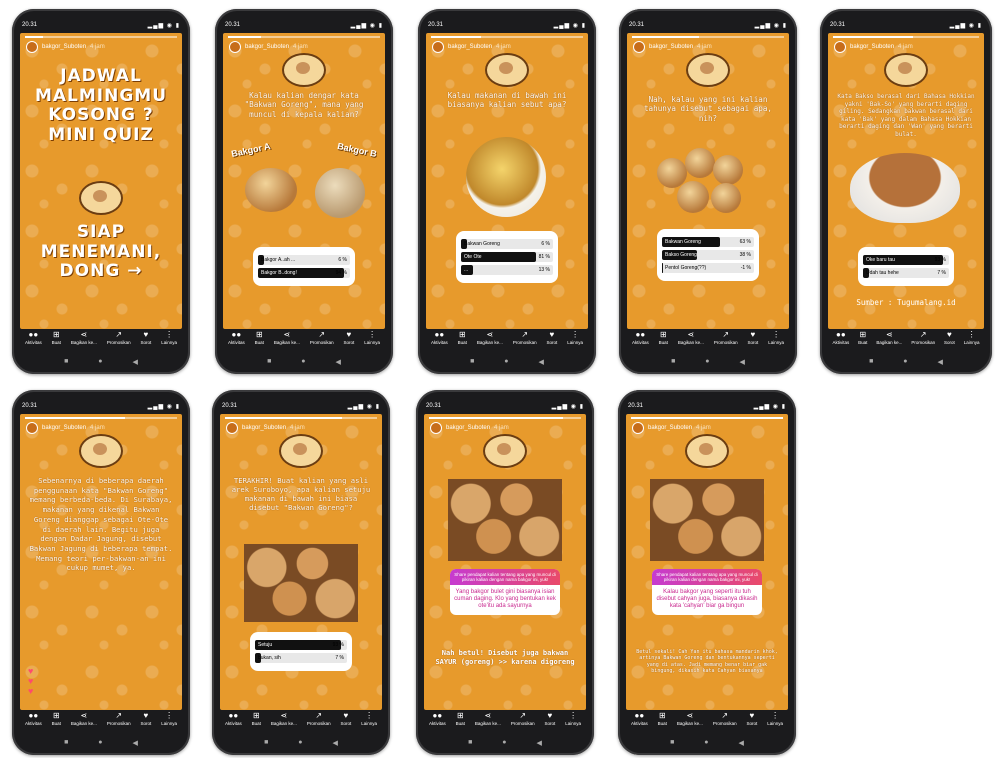 Image resolution: width=995 pixels, height=758 pixels. Describe the element at coordinates (507, 270) in the screenshot. I see `poll-option-3: ... 13 %` at that location.